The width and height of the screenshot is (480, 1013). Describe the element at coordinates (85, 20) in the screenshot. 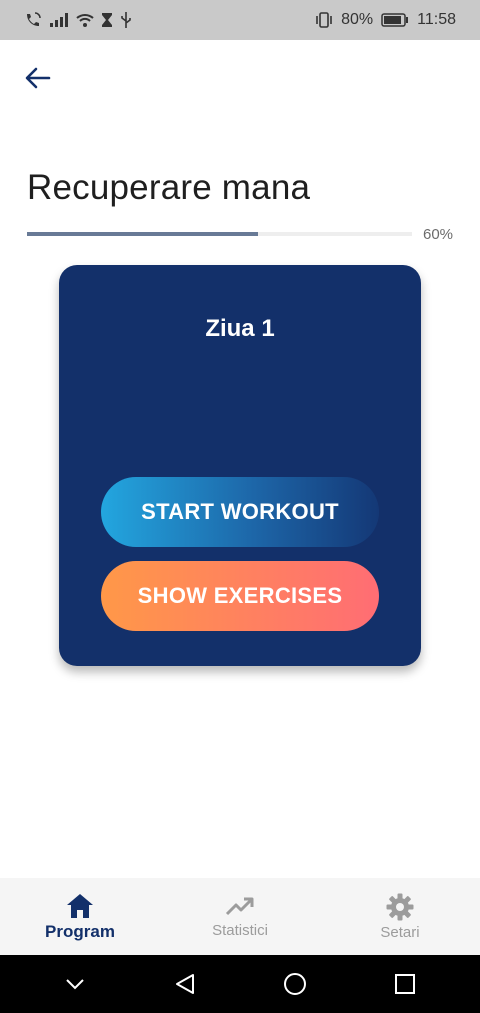

I see `wifi-icon` at that location.